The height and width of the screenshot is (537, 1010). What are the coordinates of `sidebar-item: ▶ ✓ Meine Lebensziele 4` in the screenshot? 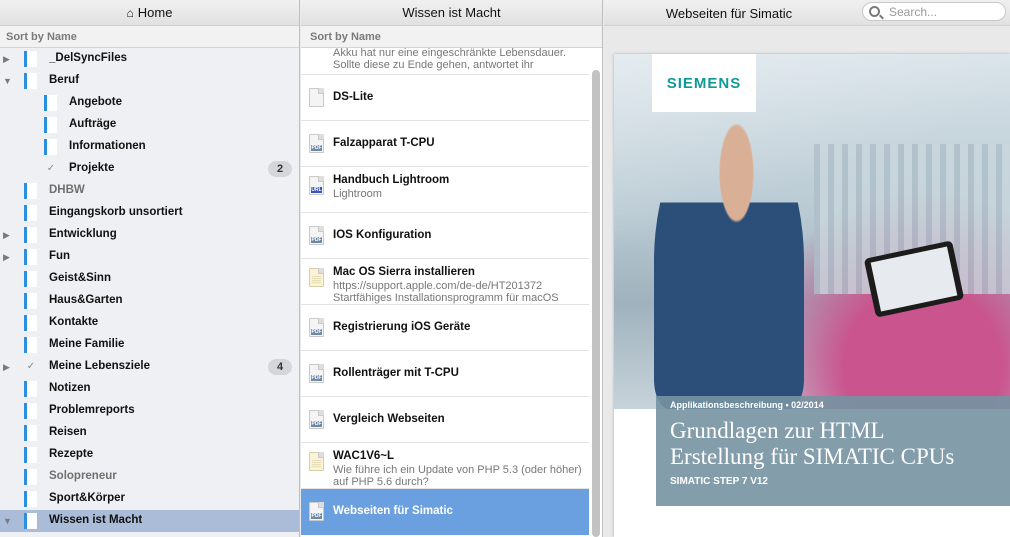 It's located at (149, 367).